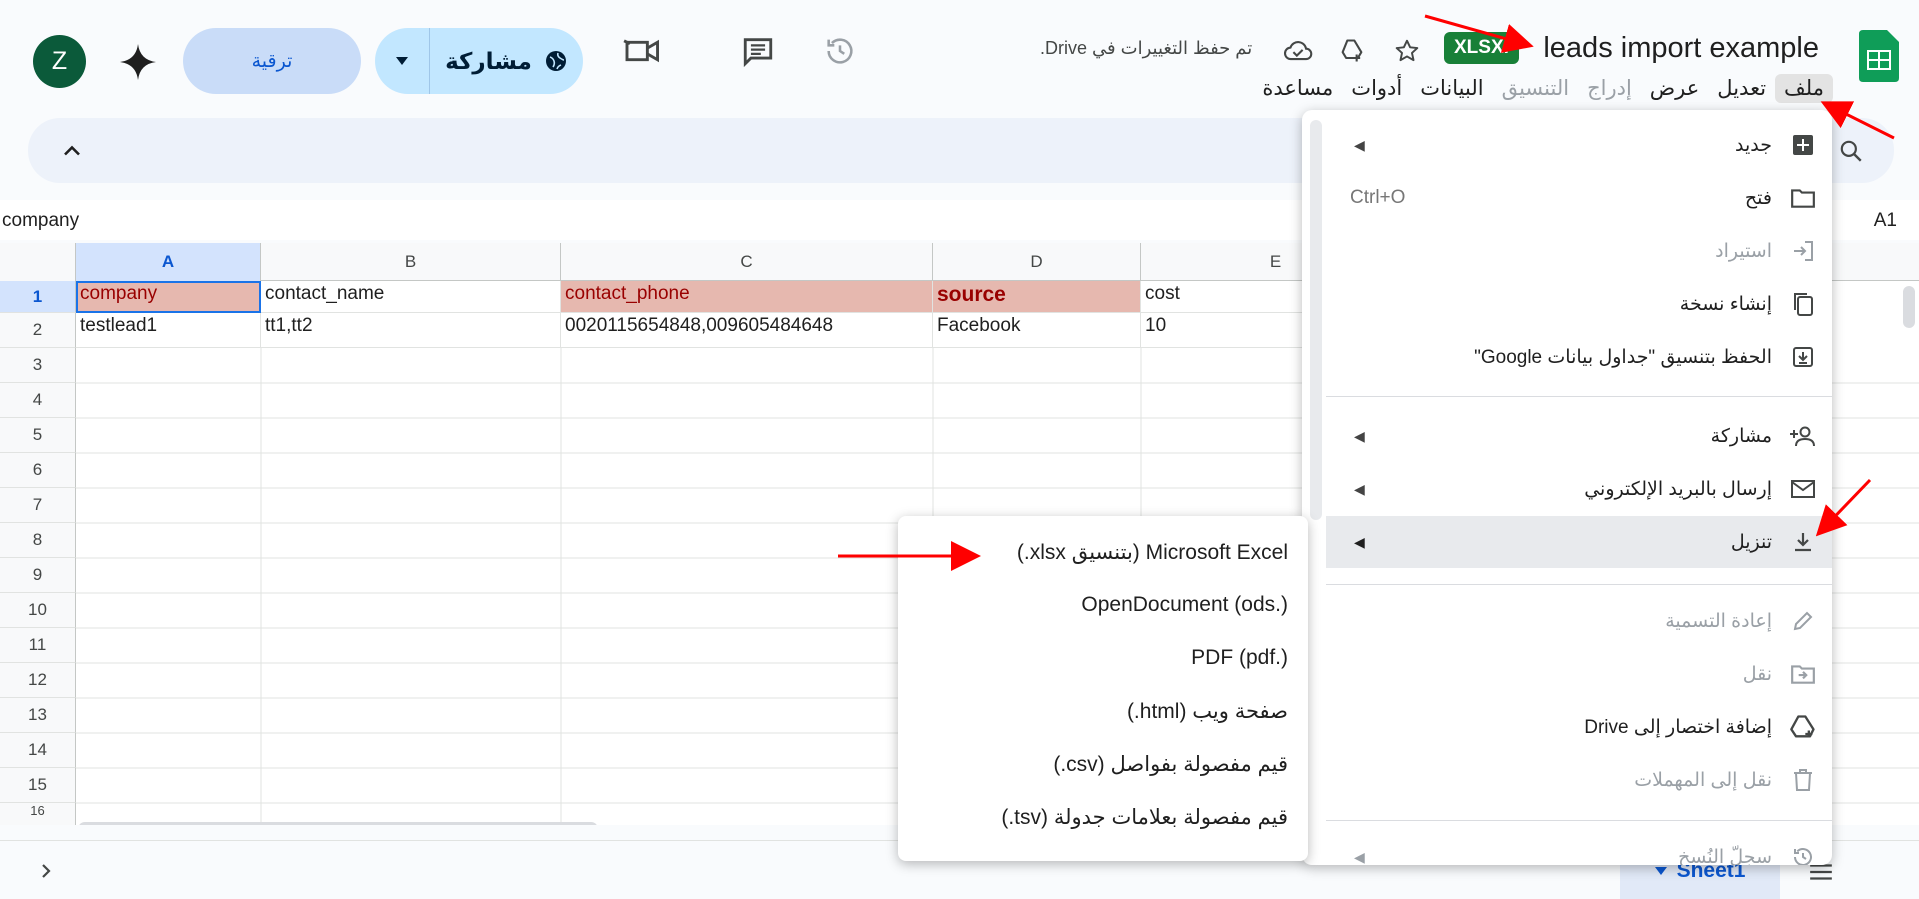  Describe the element at coordinates (38, 814) in the screenshot. I see `row-header: 16` at that location.